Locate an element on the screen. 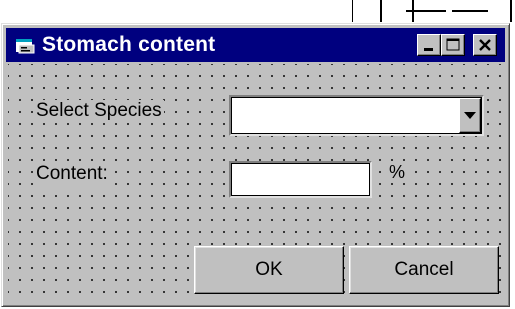 Image resolution: width=515 pixels, height=309 pixels. window-title: Stomach content is located at coordinates (129, 44).